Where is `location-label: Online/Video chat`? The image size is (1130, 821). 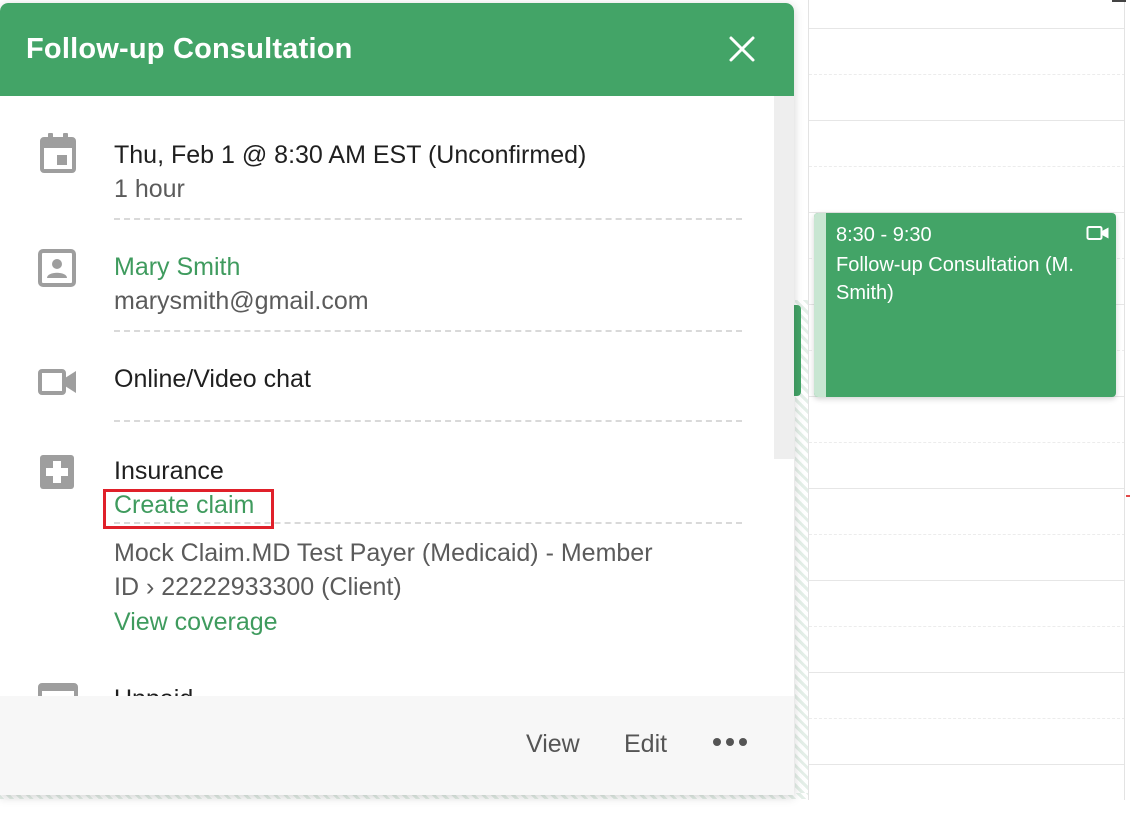
location-label: Online/Video chat is located at coordinates (212, 379).